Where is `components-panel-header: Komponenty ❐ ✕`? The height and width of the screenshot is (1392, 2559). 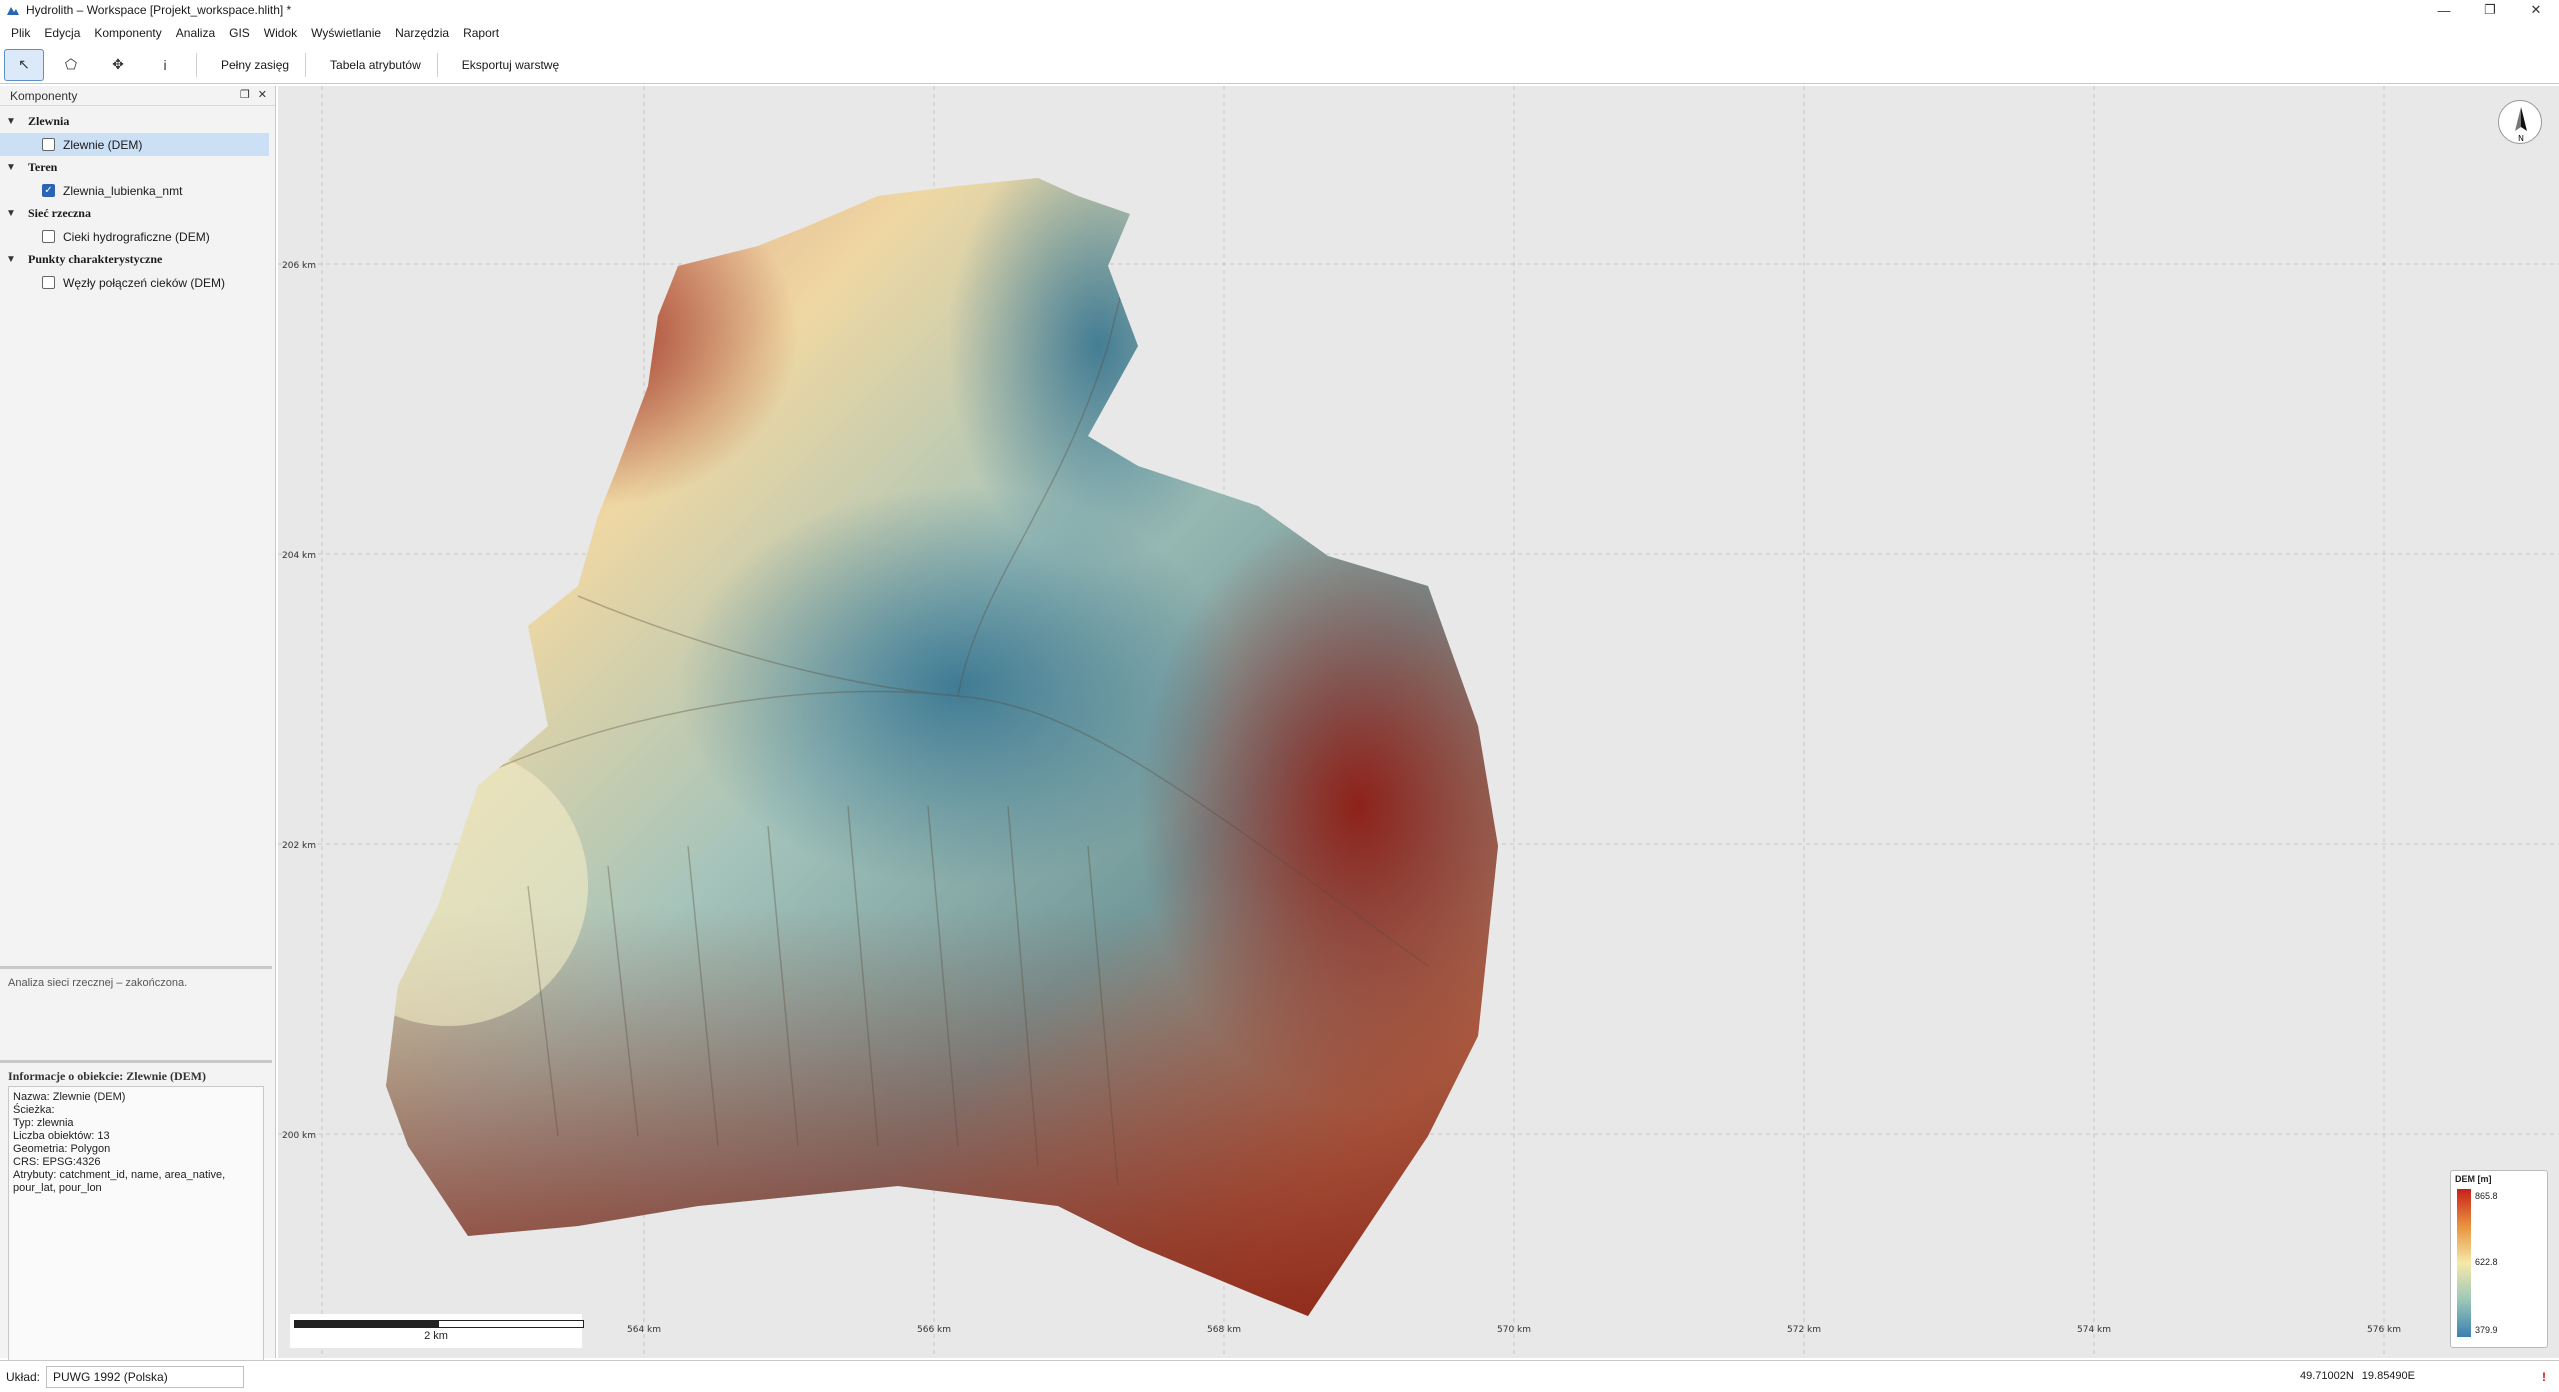
components-panel-header: Komponenty ❐ ✕ is located at coordinates (137, 96).